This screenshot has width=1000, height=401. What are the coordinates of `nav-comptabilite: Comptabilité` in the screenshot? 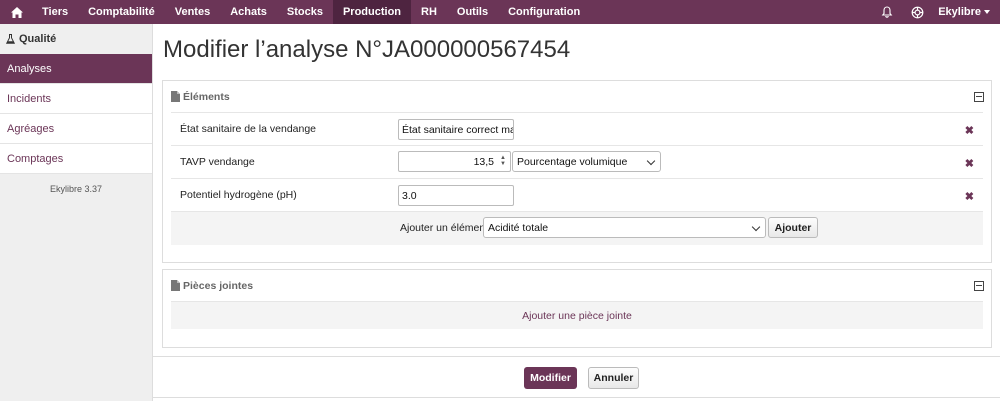 It's located at (121, 12).